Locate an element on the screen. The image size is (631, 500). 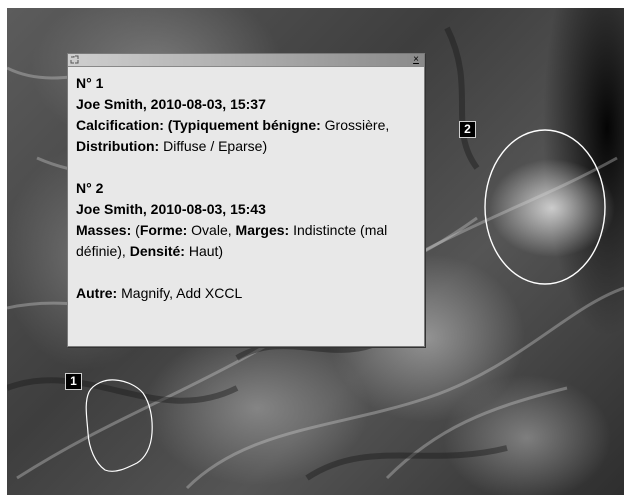
other-label: Autre: is located at coordinates (97, 293).